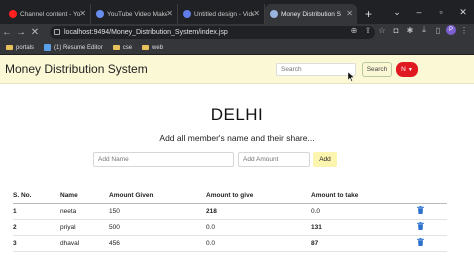  Describe the element at coordinates (35, 32) in the screenshot. I see `stop-loading-icon: ✕` at that location.